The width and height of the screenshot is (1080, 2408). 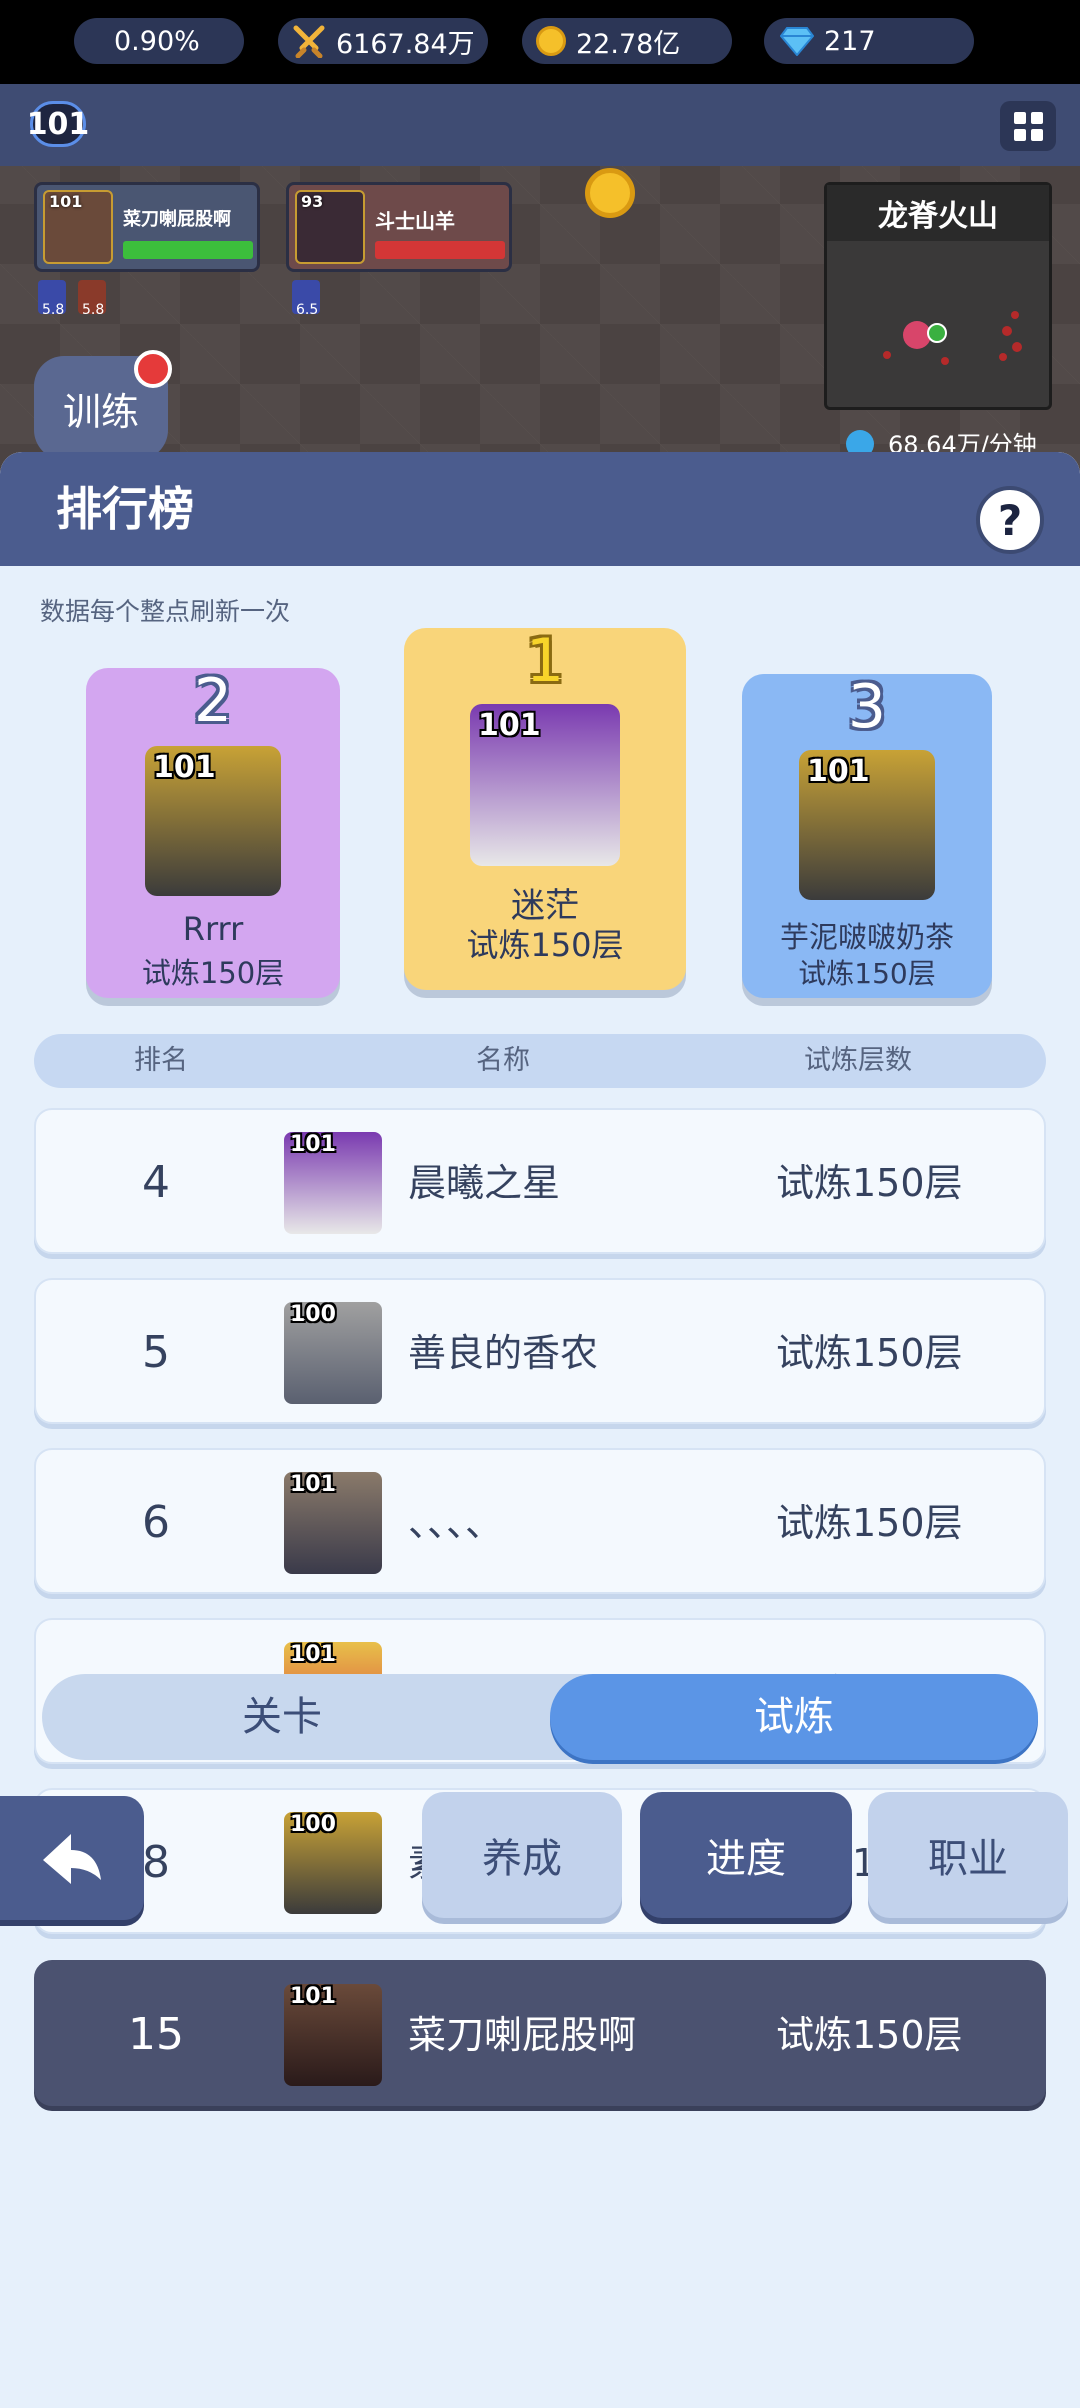 What do you see at coordinates (213, 701) in the screenshot?
I see `rank-number: 2` at bounding box center [213, 701].